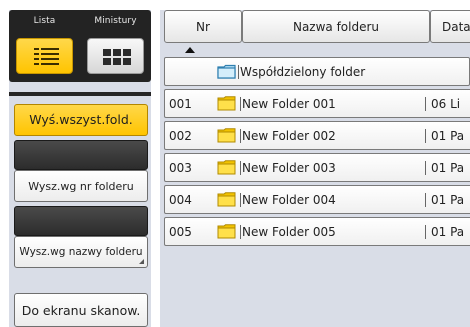 The image size is (470, 327). I want to click on search-name-field, so click(81, 221).